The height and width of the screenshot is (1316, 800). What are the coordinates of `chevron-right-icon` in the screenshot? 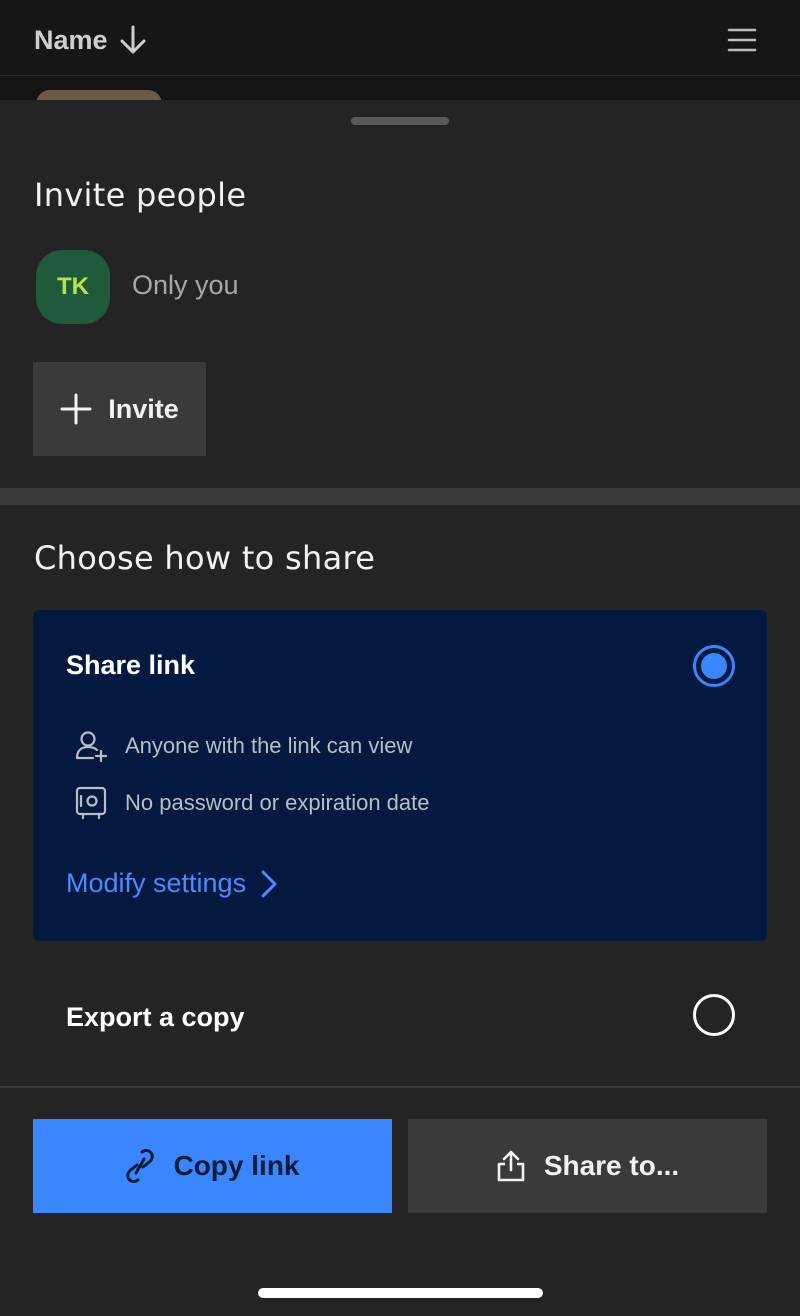 It's located at (269, 884).